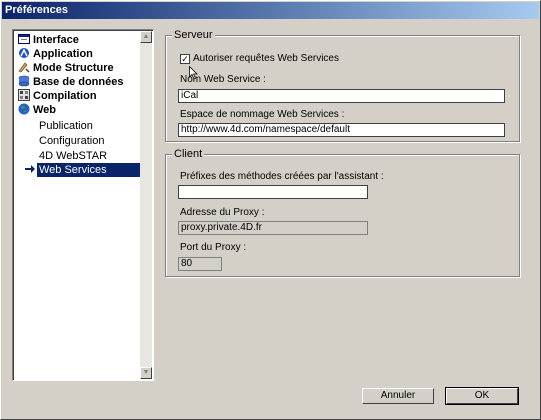  Describe the element at coordinates (341, 130) in the screenshot. I see `namespace-field: http://www.4d.com/namespace/default` at that location.